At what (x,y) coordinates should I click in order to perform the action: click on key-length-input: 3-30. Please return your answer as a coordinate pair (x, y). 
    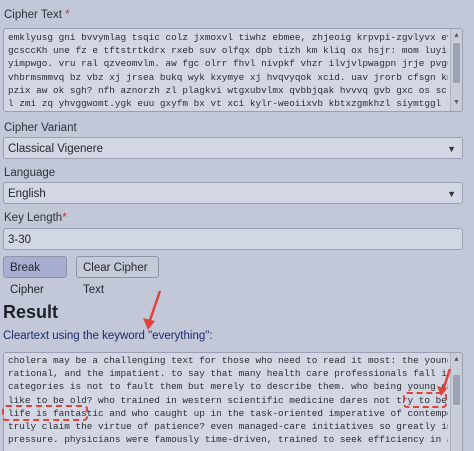
    Looking at the image, I should click on (233, 239).